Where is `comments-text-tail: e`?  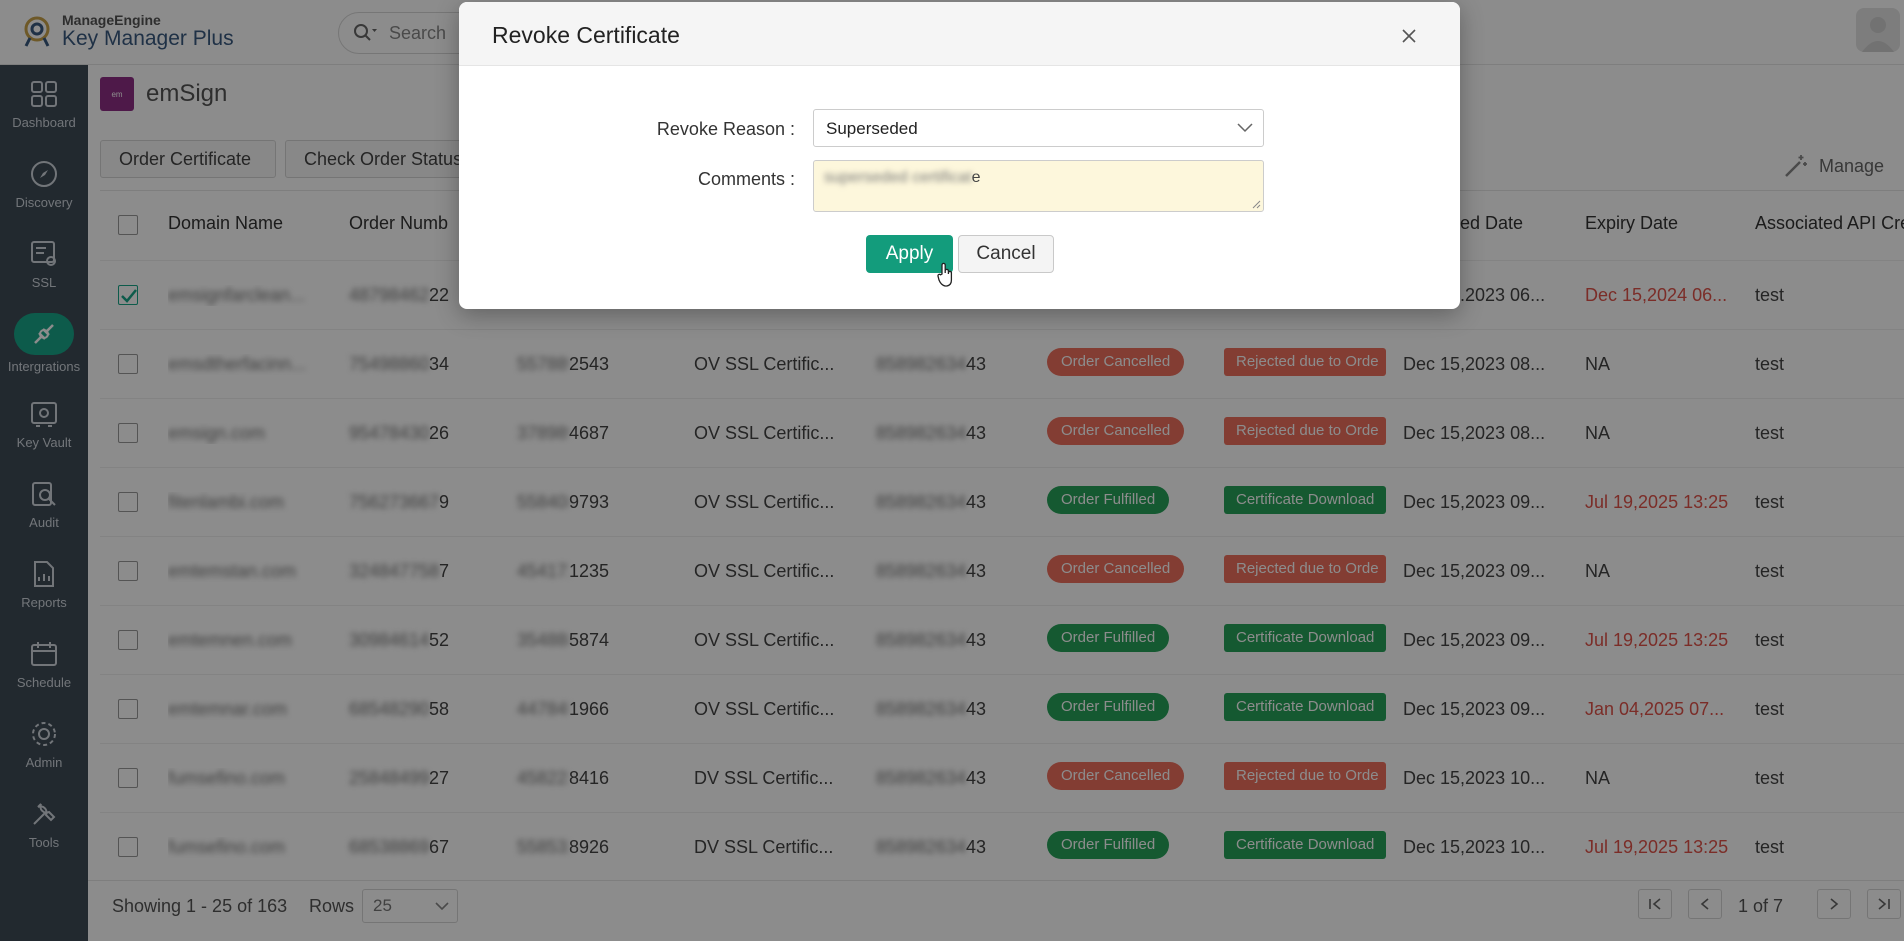 comments-text-tail: e is located at coordinates (976, 177).